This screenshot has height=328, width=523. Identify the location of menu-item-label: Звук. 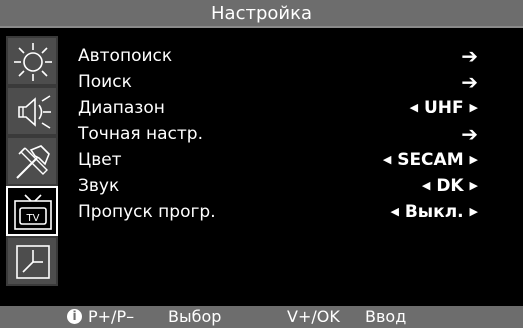
(99, 186).